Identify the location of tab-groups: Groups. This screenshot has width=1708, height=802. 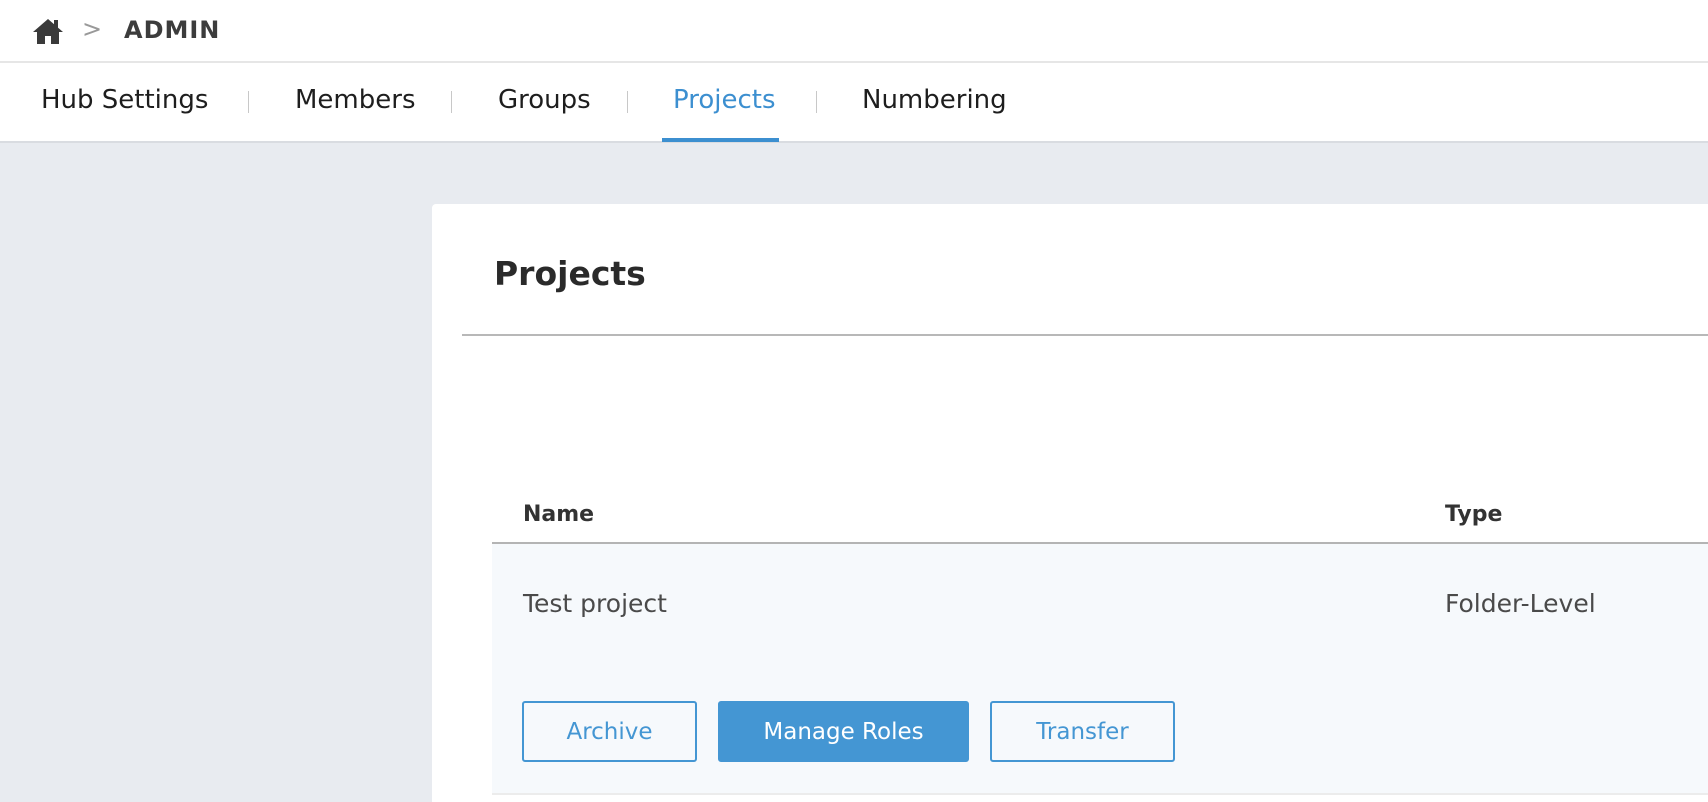
(544, 100).